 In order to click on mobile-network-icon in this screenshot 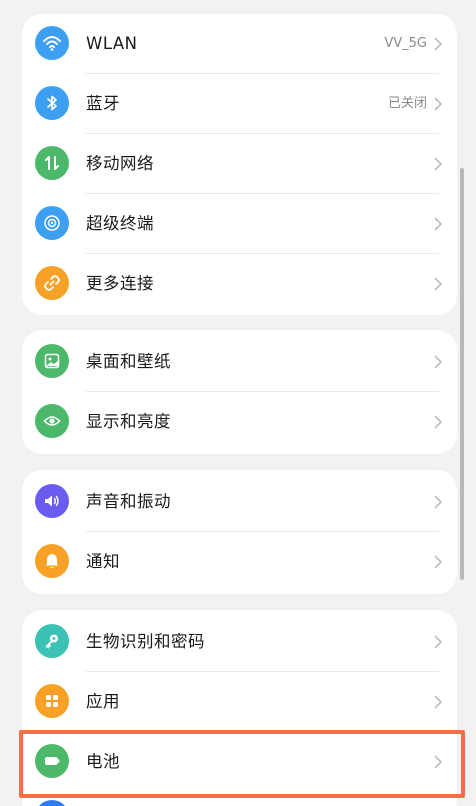, I will do `click(52, 163)`.